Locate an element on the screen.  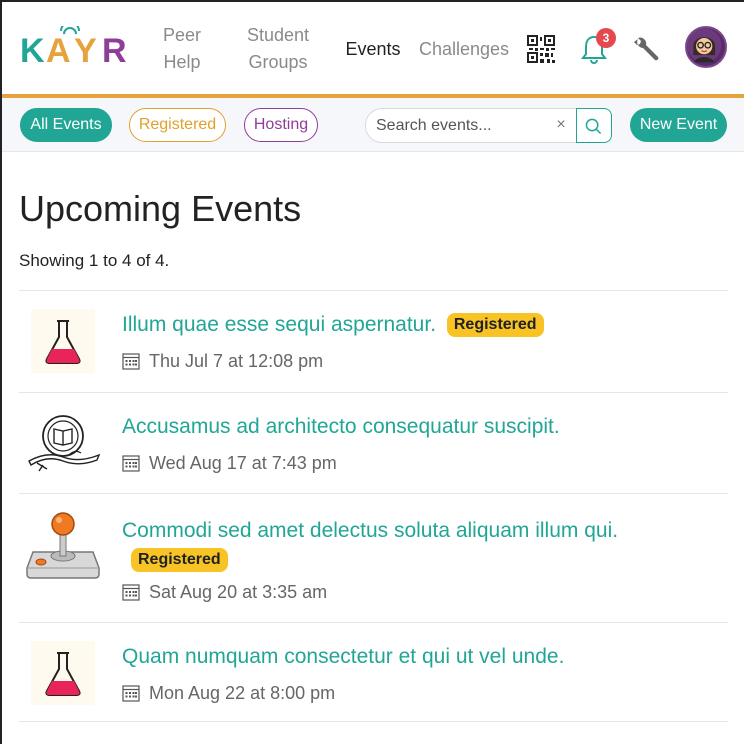
page-title: Upcoming Events is located at coordinates (160, 208).